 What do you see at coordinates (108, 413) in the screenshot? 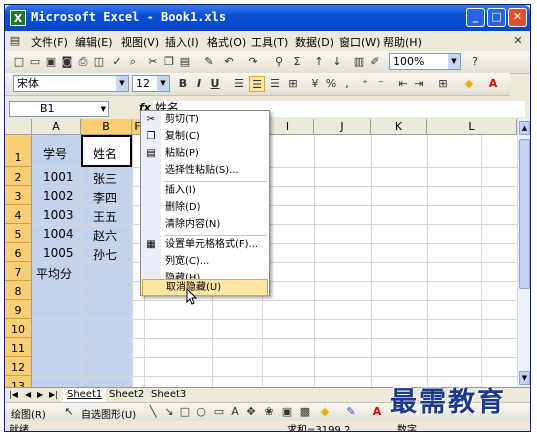
I see `autoshapes-menu-button: 自选图形(U)` at bounding box center [108, 413].